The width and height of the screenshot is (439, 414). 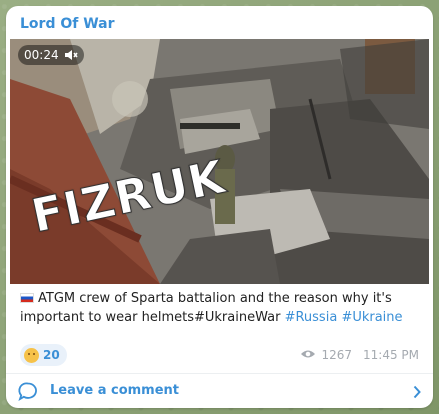 I want to click on russia-flag-icon, so click(x=27, y=298).